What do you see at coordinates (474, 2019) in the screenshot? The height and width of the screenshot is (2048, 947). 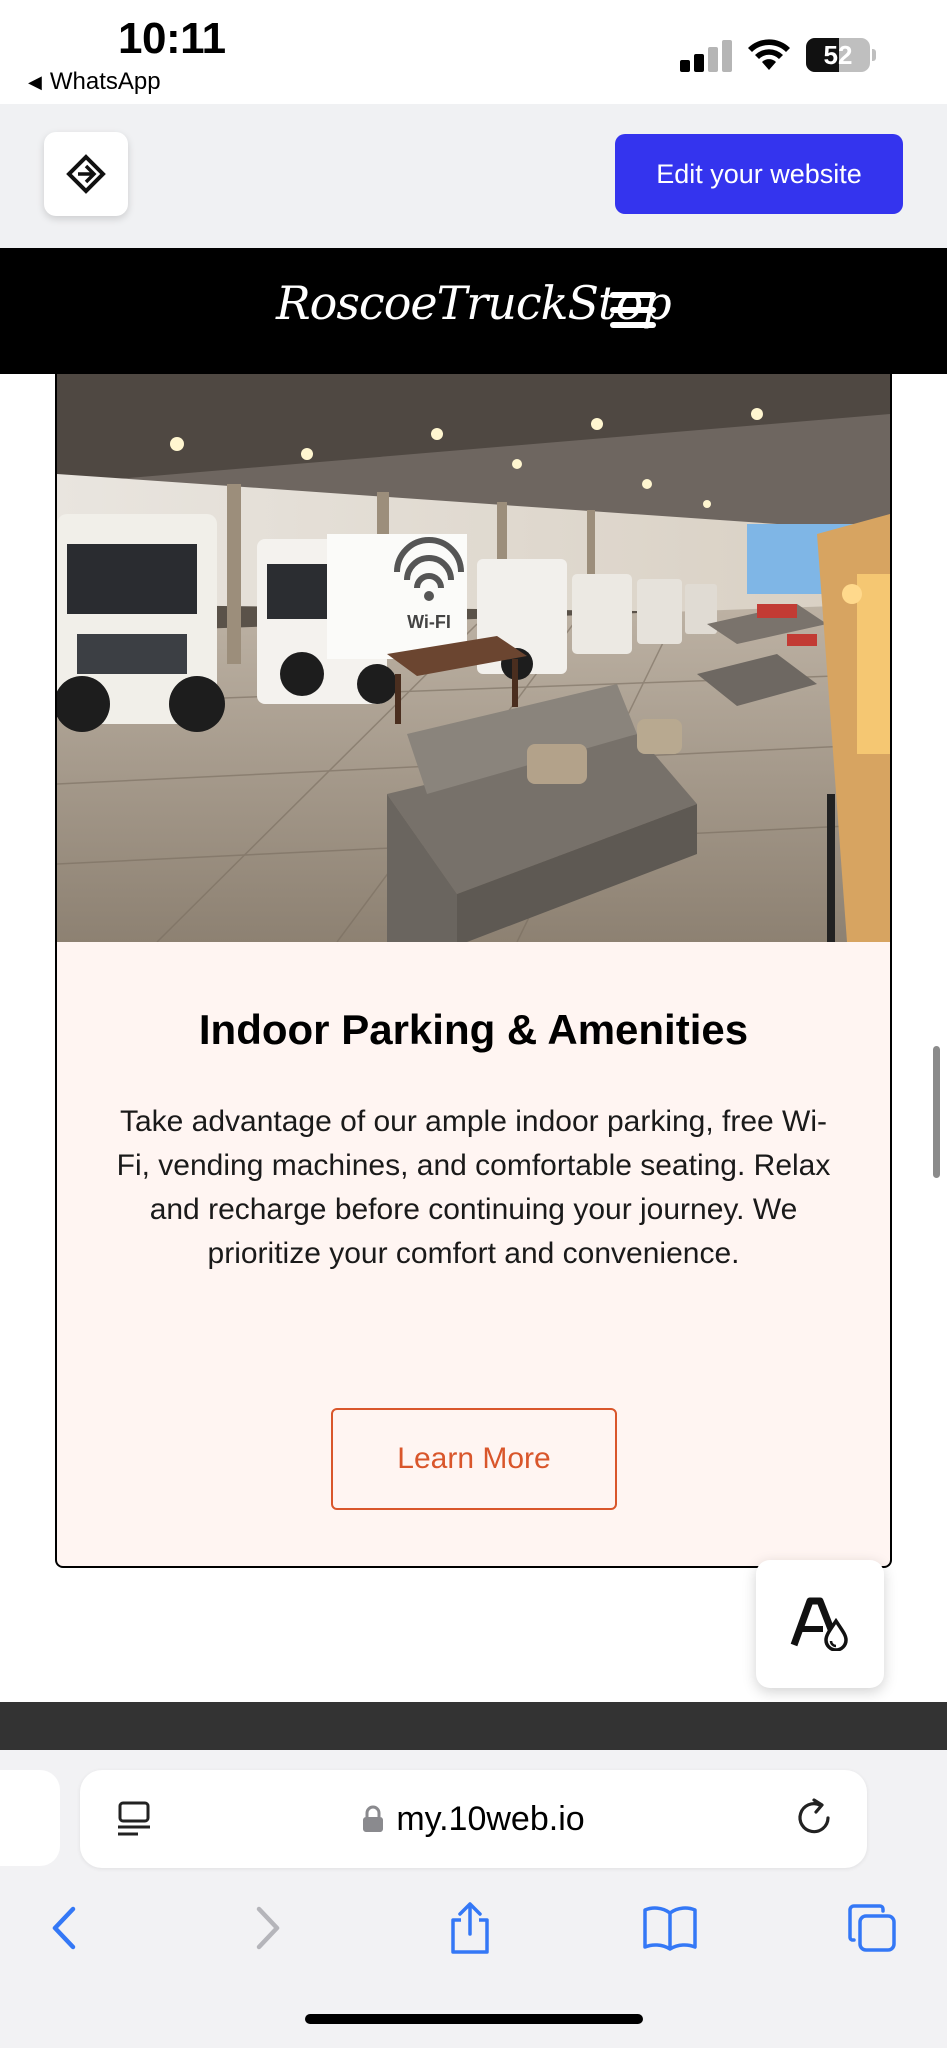 I see `home-indicator` at bounding box center [474, 2019].